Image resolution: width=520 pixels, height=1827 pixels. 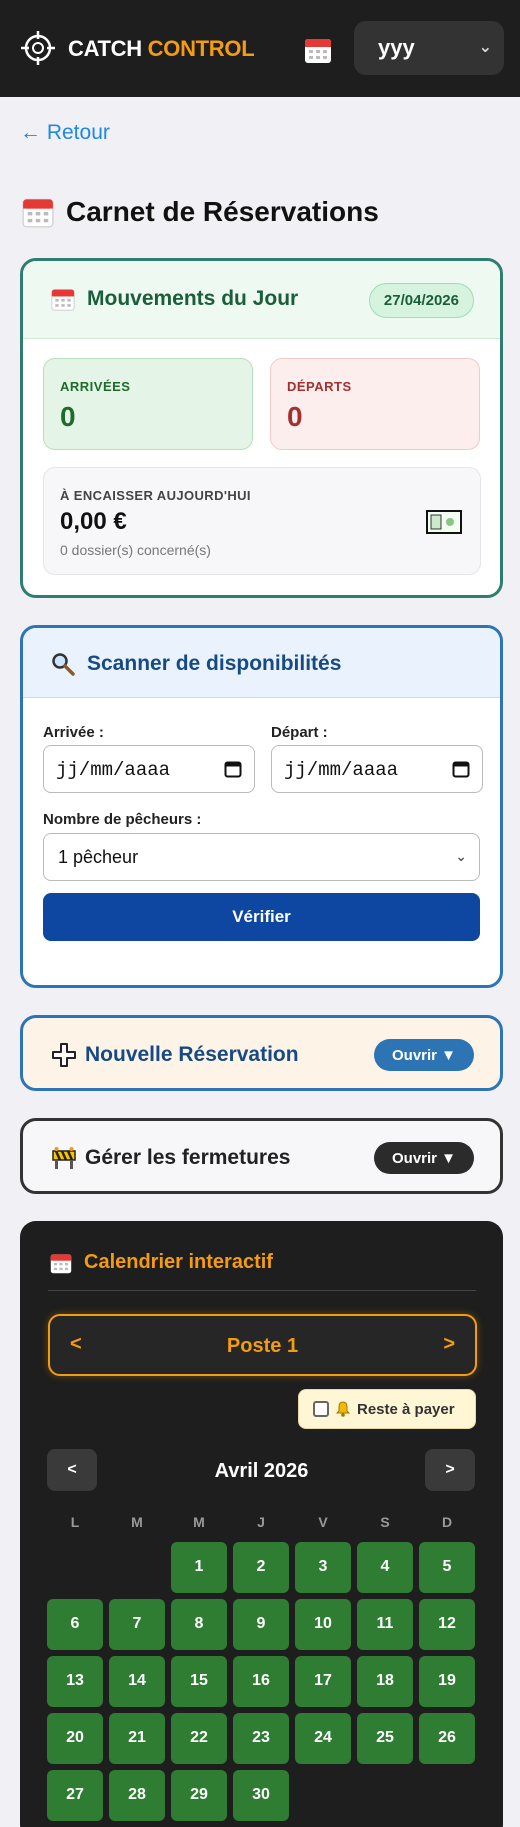 What do you see at coordinates (193, 298) in the screenshot?
I see `daily-movements-title-text: Mouvements du Jour` at bounding box center [193, 298].